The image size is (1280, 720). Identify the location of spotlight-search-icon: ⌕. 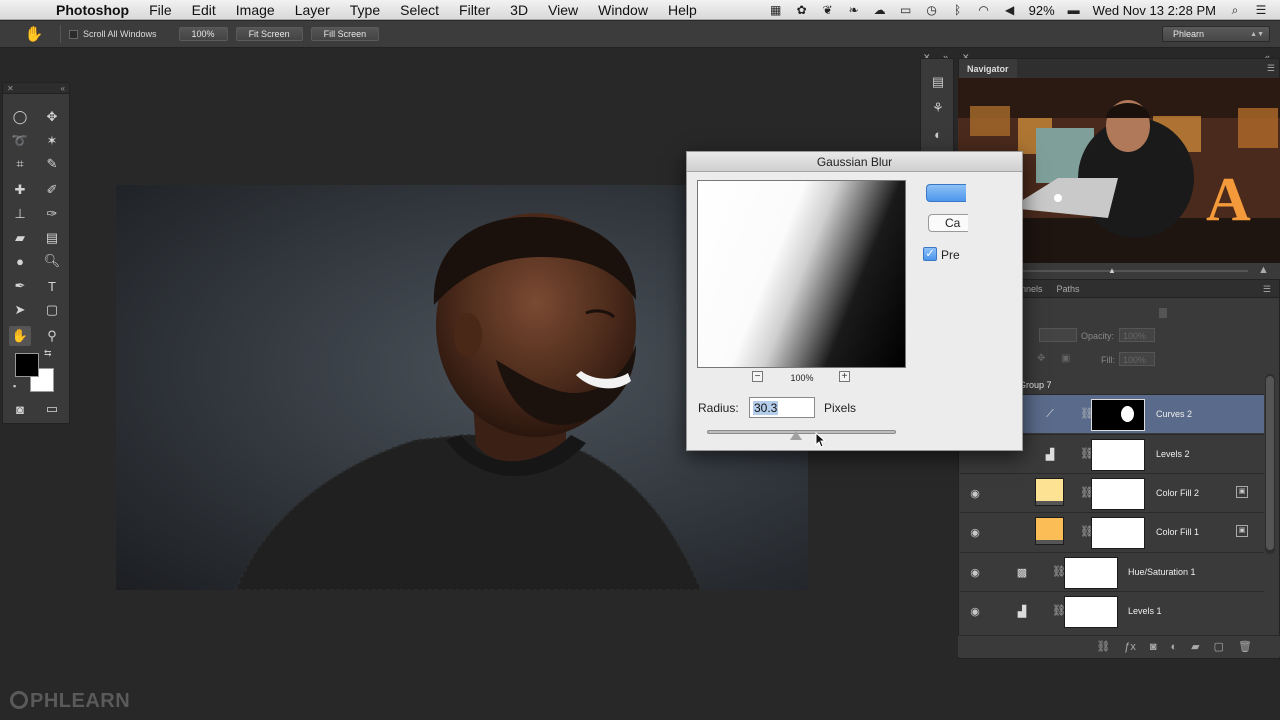
(1235, 10).